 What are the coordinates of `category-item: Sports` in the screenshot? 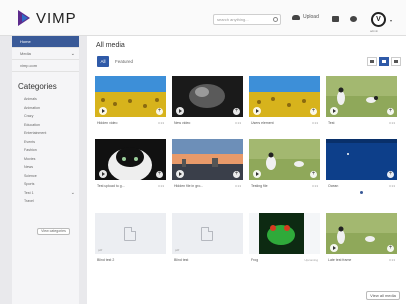 It's located at (45, 184).